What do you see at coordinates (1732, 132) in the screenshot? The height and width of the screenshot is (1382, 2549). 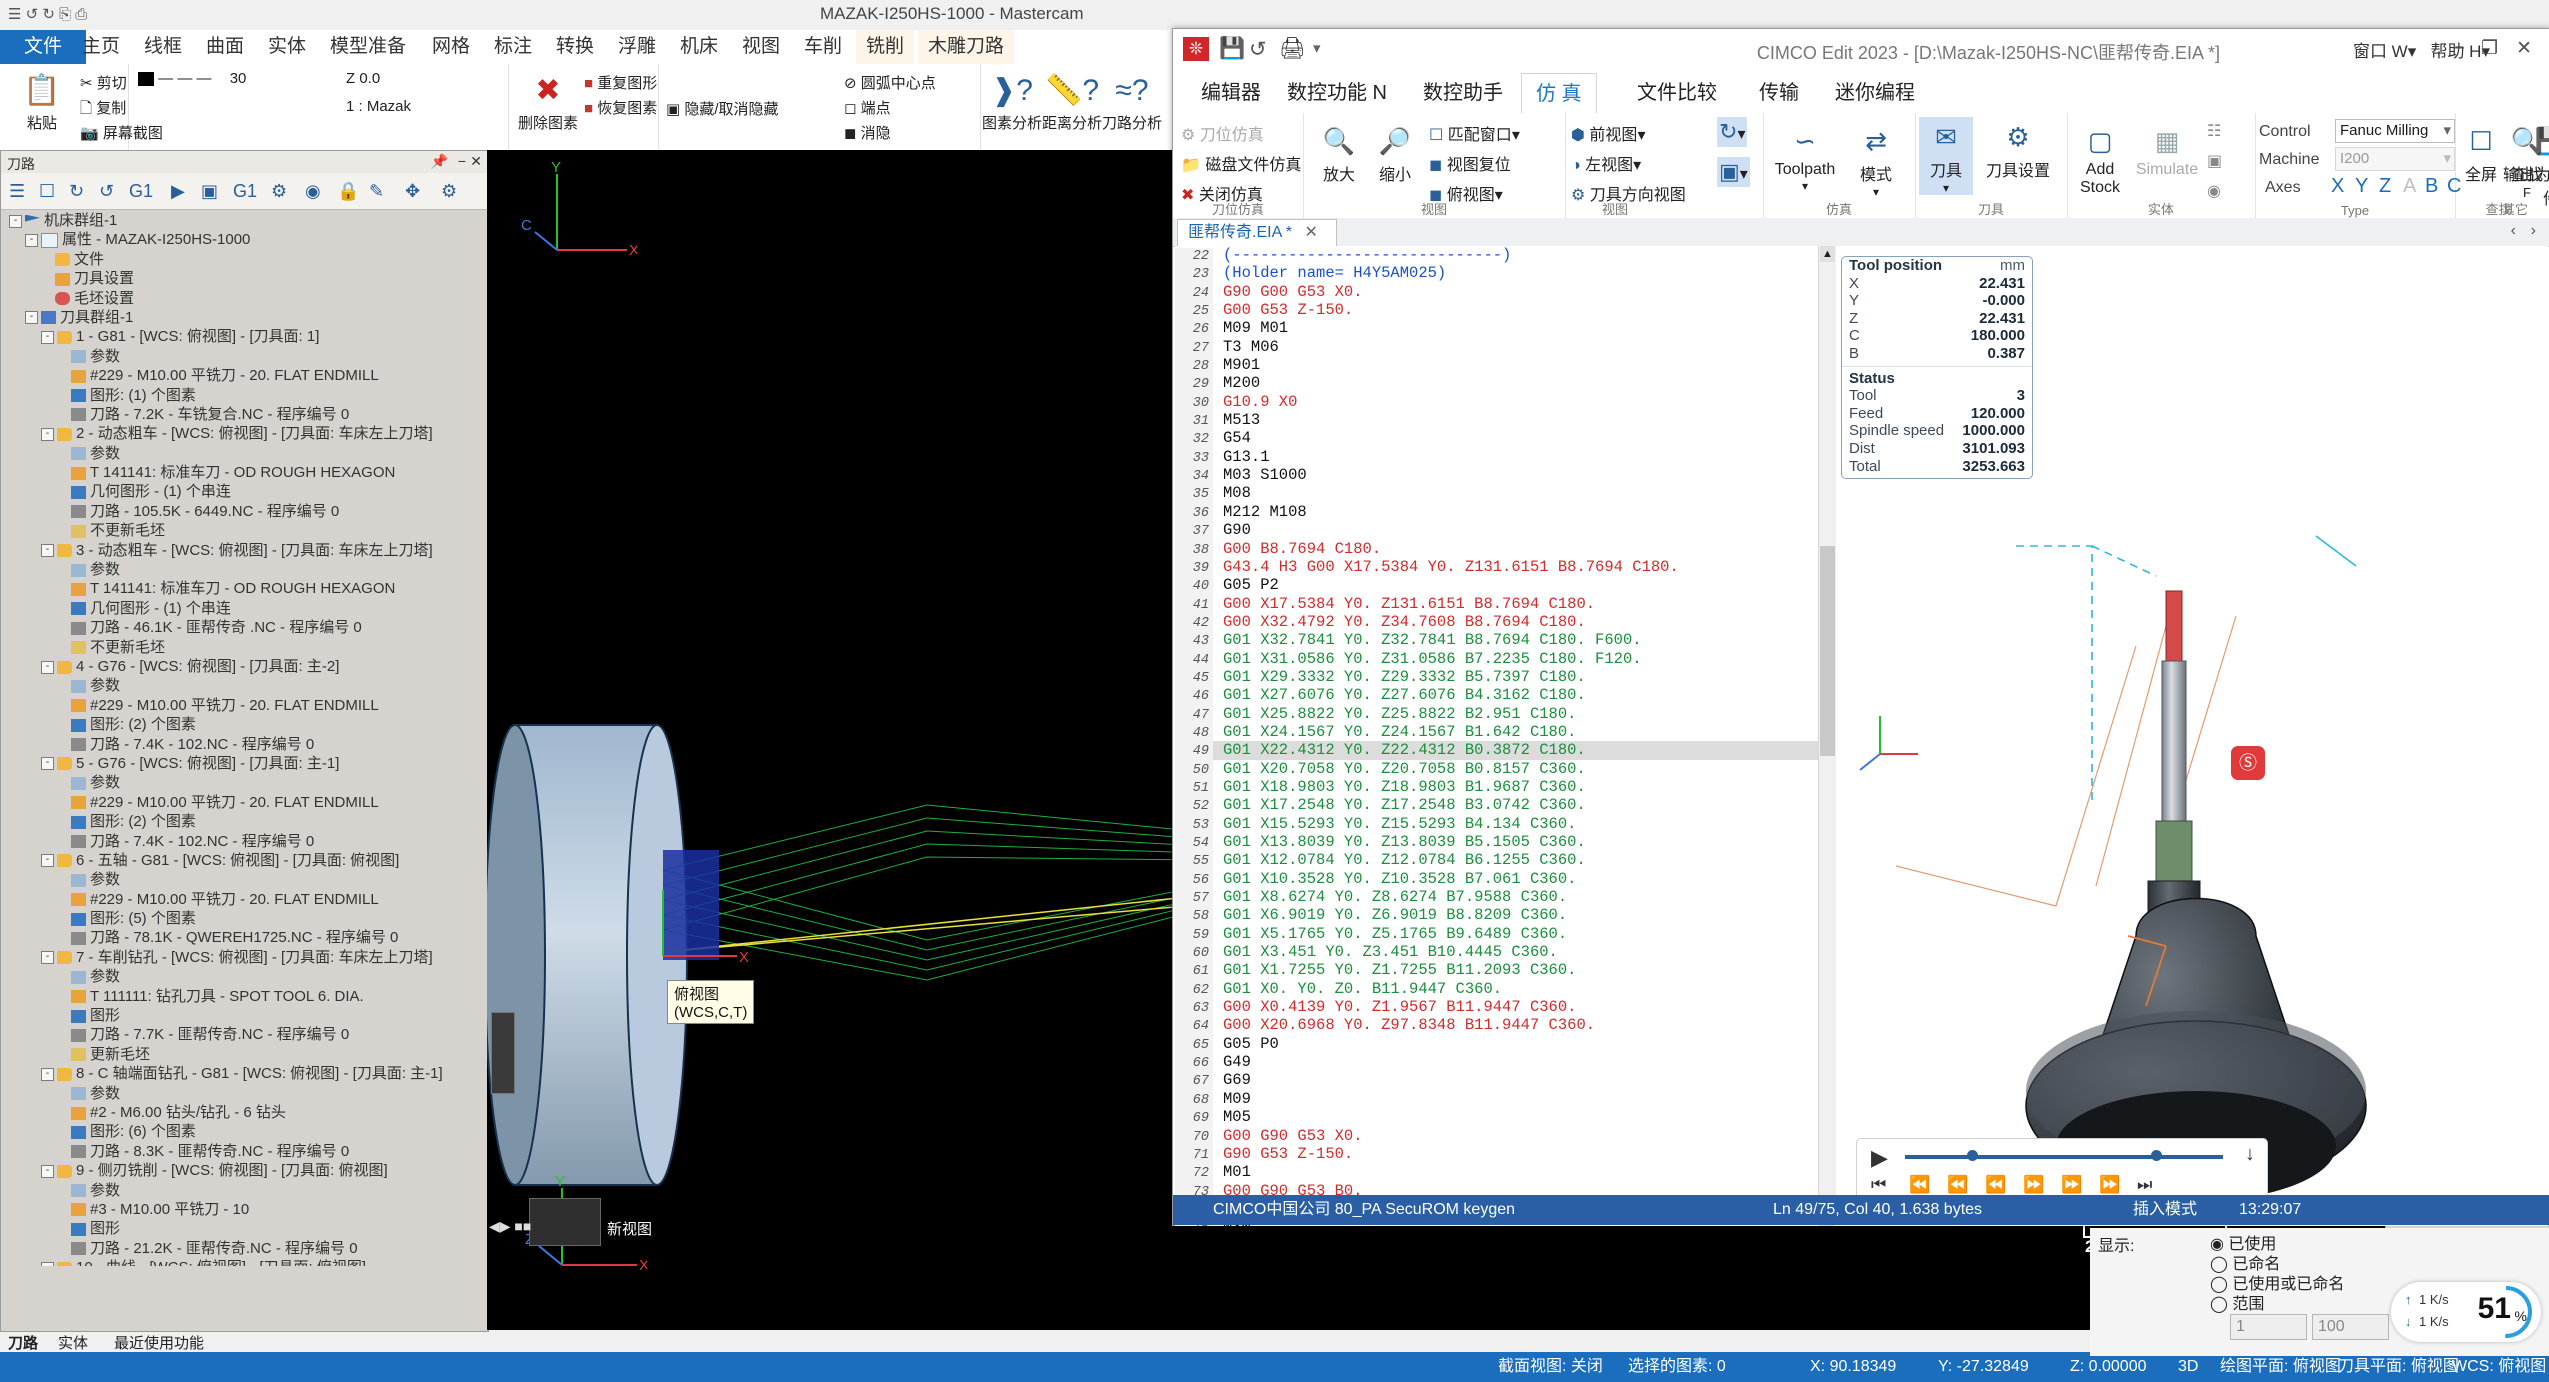 I see `rotate-view-button: ↻▾` at bounding box center [1732, 132].